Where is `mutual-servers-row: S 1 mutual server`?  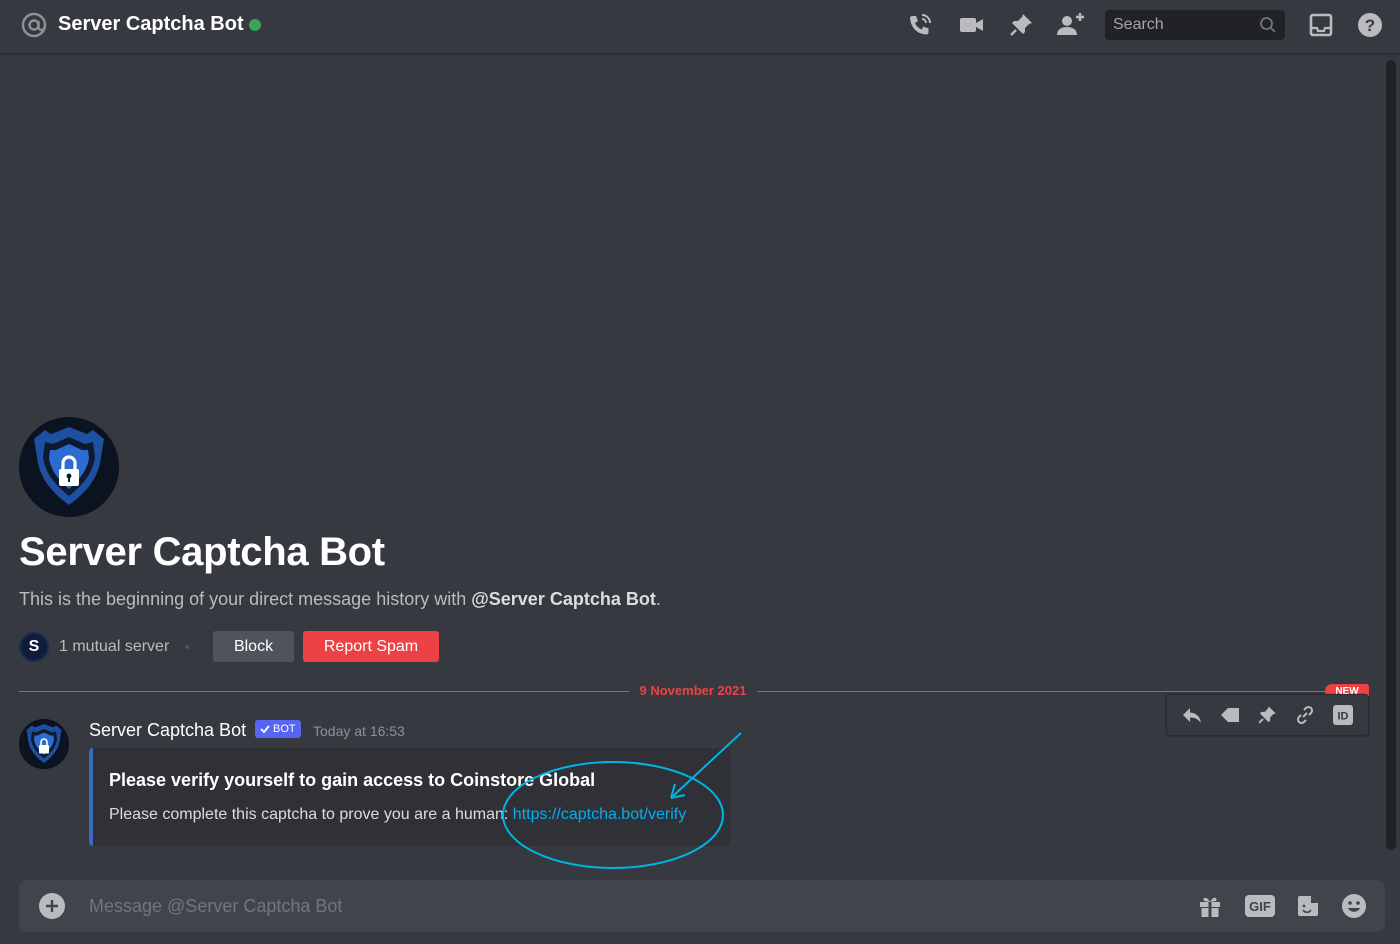 mutual-servers-row: S 1 mutual server is located at coordinates (104, 647).